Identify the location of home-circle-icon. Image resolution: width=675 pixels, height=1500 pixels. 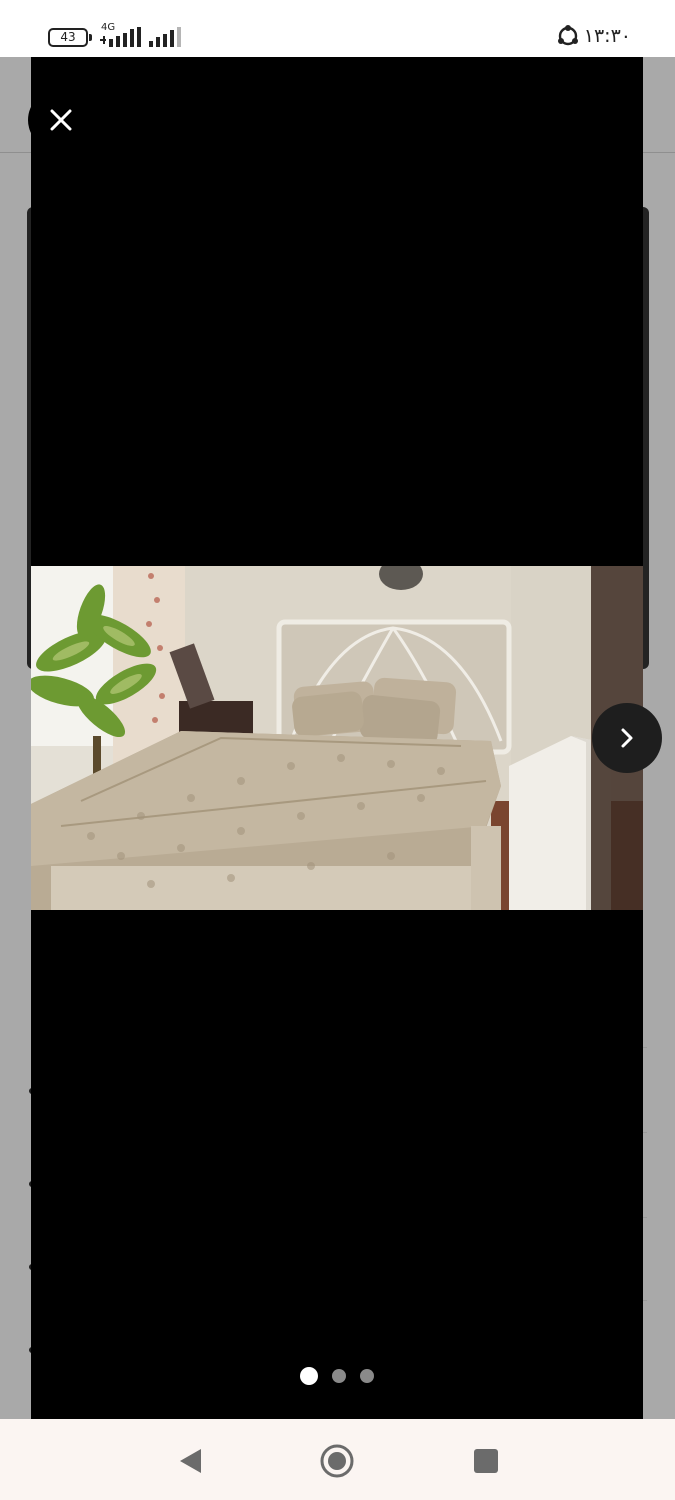
(337, 1461).